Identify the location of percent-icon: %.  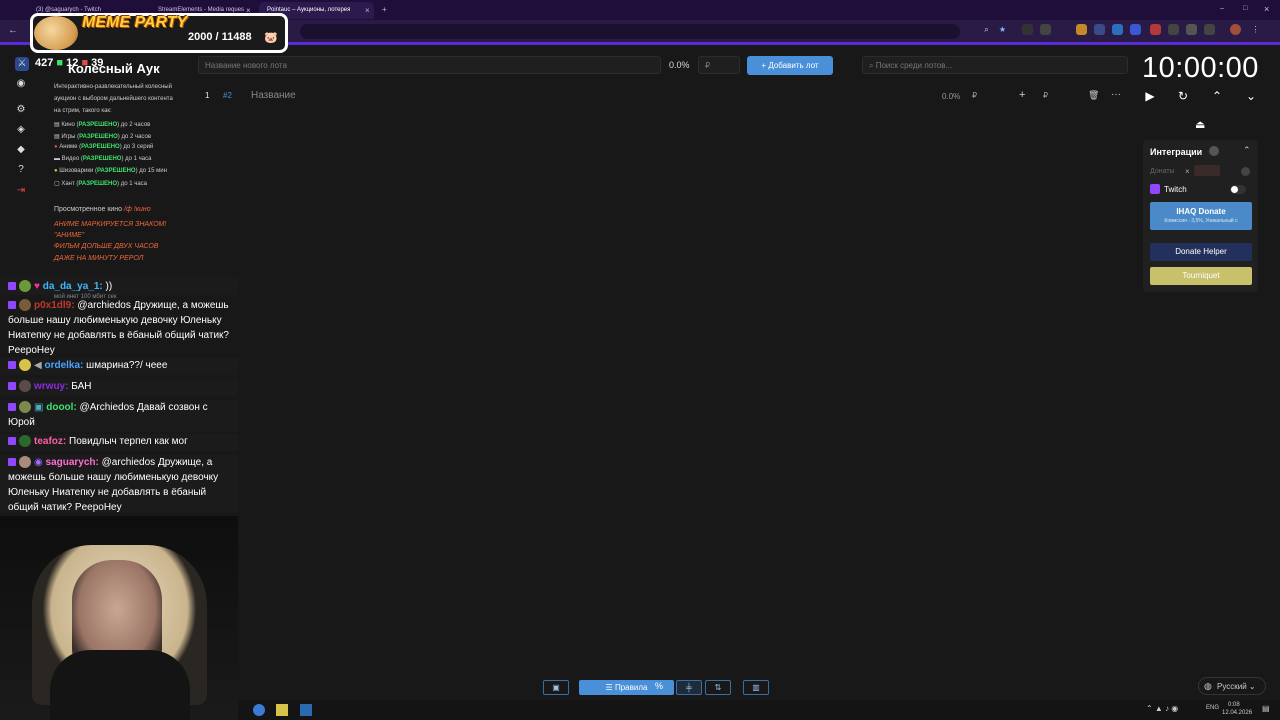
(659, 686).